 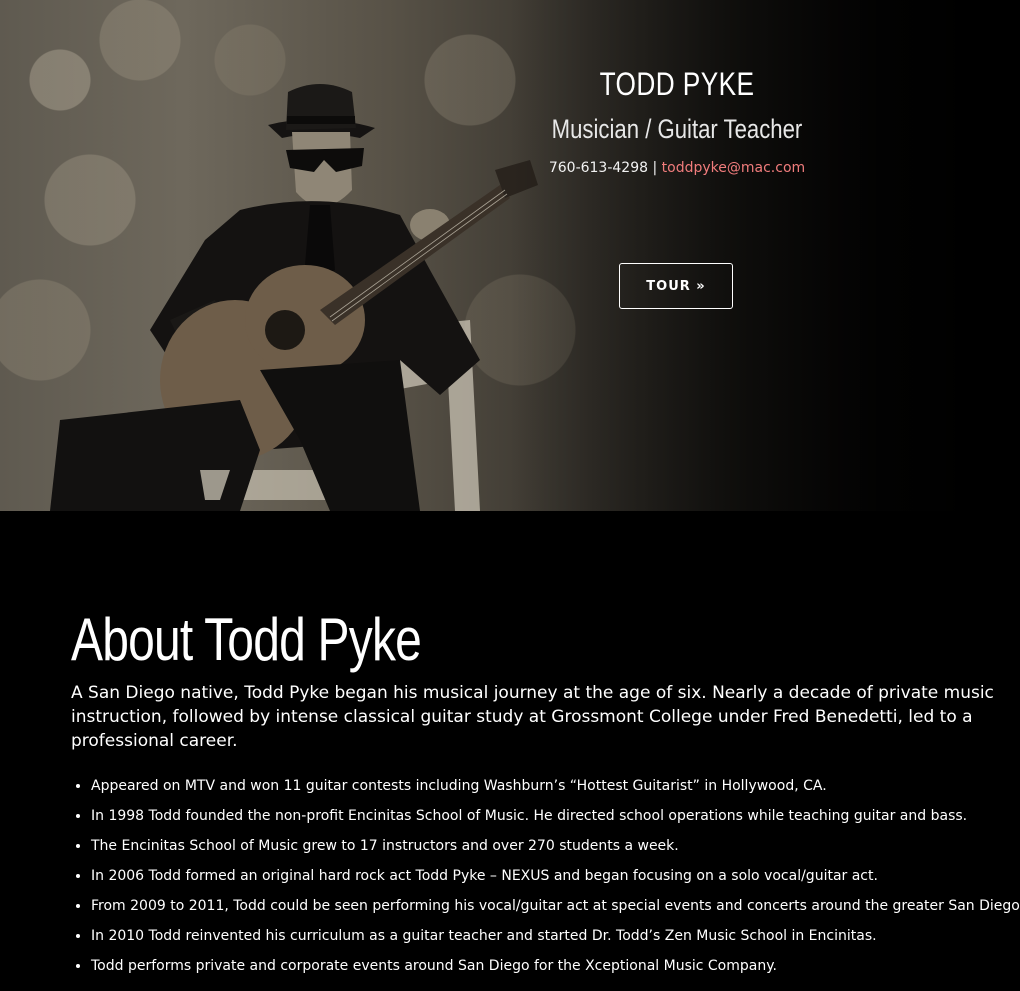 I want to click on contact-line: 760-613-4298 | toddpyke@mac.com, so click(x=677, y=168).